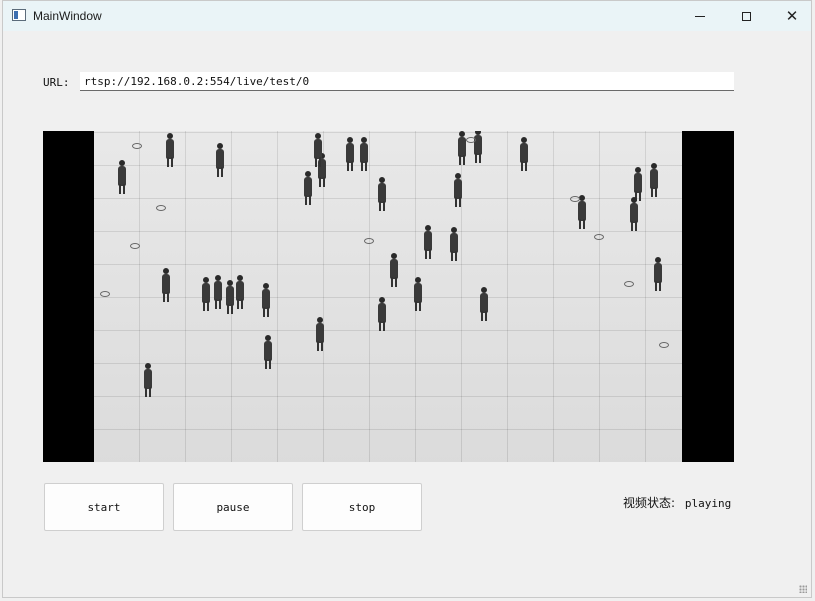  I want to click on maximize-button, so click(746, 16).